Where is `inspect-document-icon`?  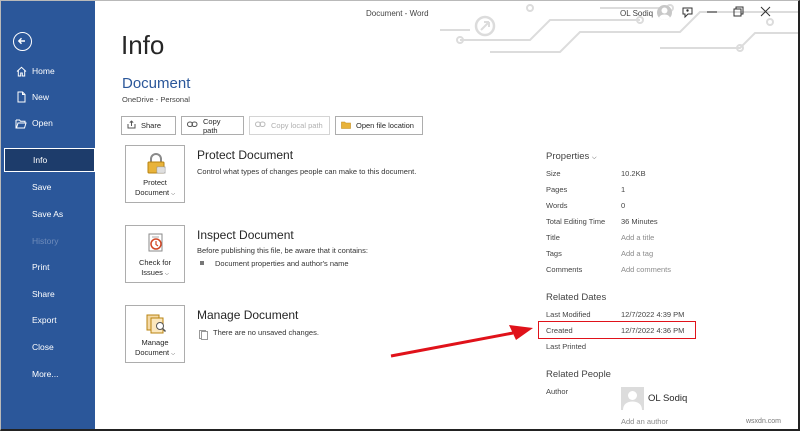
inspect-document-icon is located at coordinates (156, 243).